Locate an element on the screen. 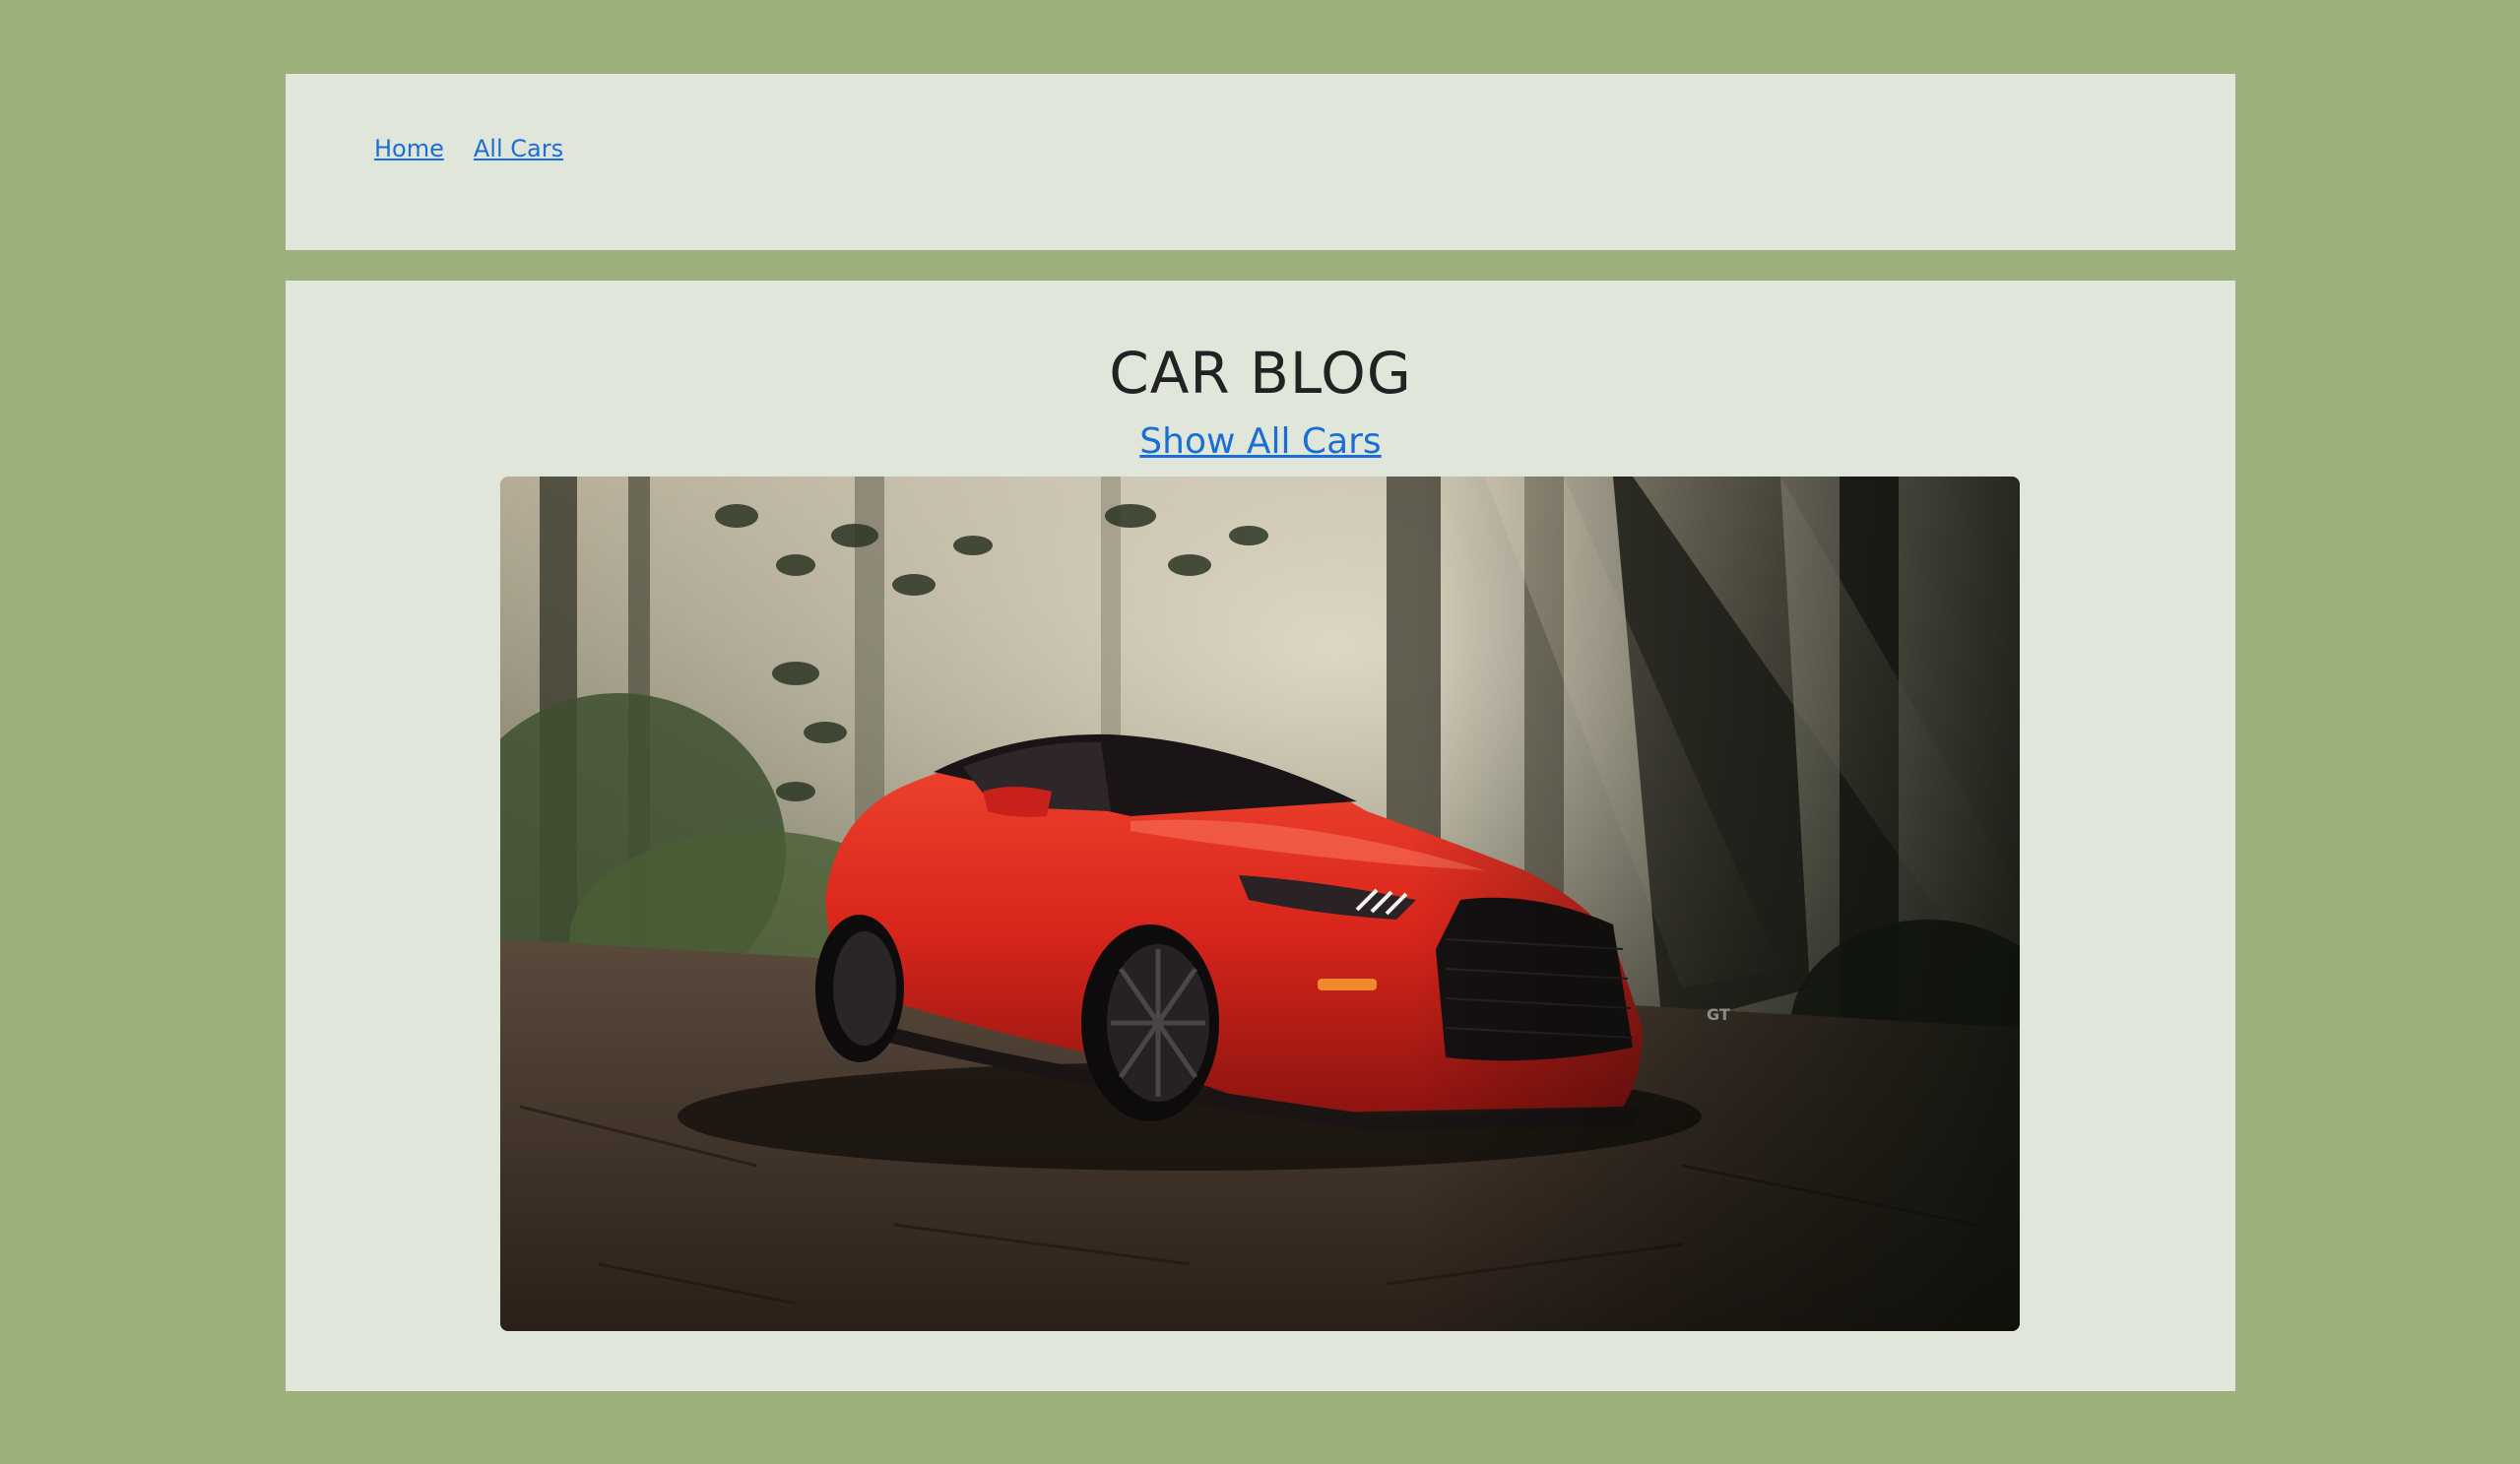 This screenshot has height=1464, width=2520. show-all-wrapper: Show All Cars is located at coordinates (1260, 442).